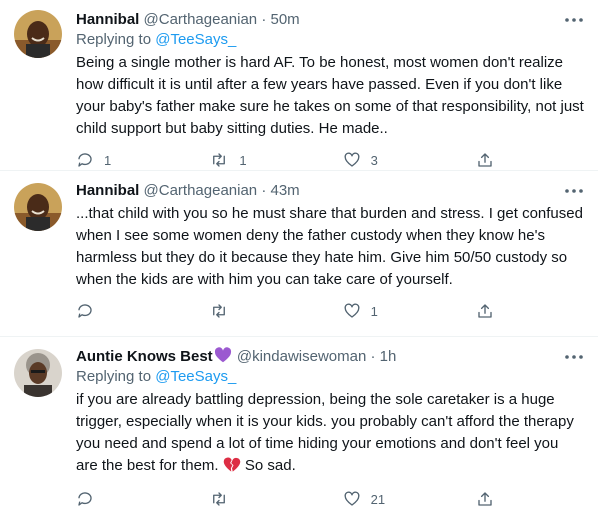 The image size is (598, 519). What do you see at coordinates (330, 191) in the screenshot?
I see `tweet-header: Hannibal @Carthageanian · 43m` at bounding box center [330, 191].